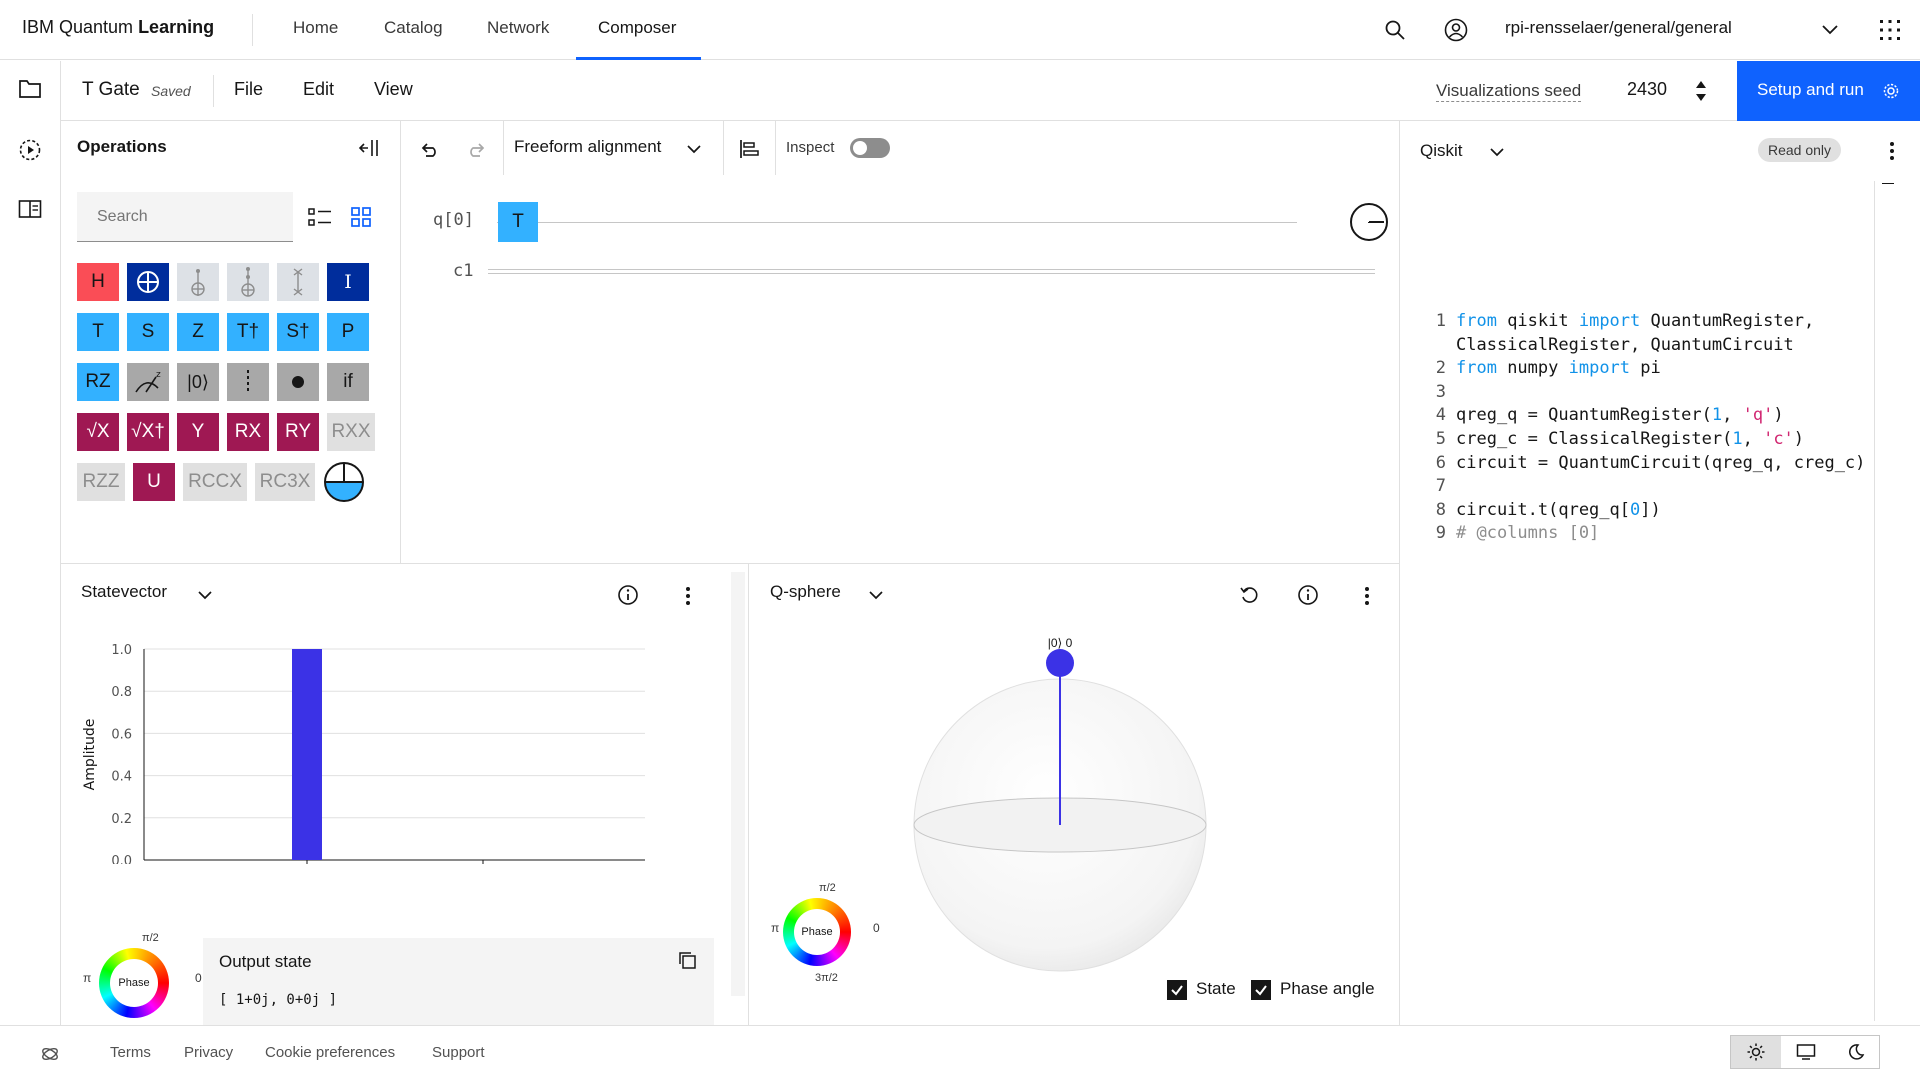  What do you see at coordinates (198, 432) in the screenshot?
I see `gate-y: Y` at bounding box center [198, 432].